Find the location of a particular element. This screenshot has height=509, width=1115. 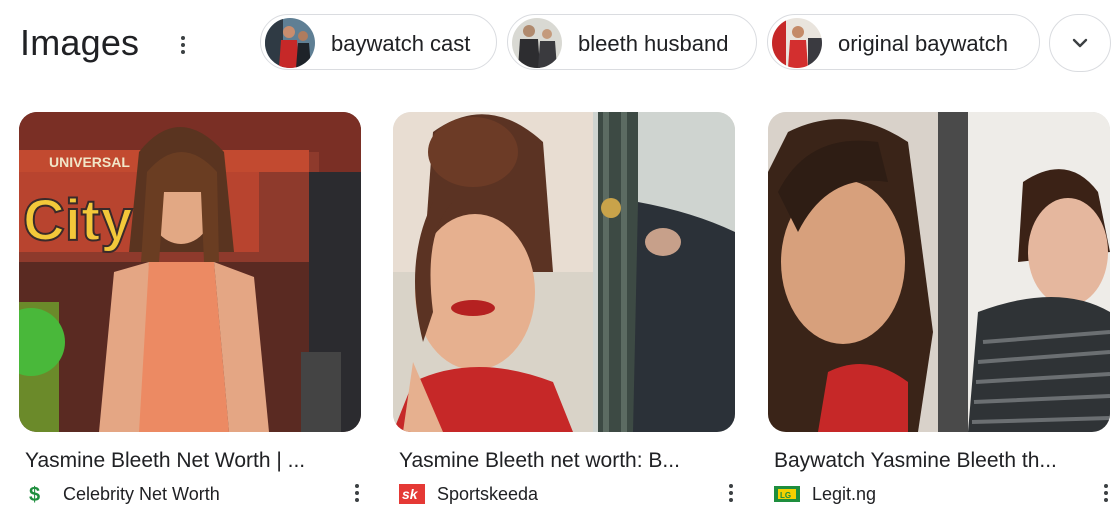

svg-text: City is located at coordinates (78, 220).